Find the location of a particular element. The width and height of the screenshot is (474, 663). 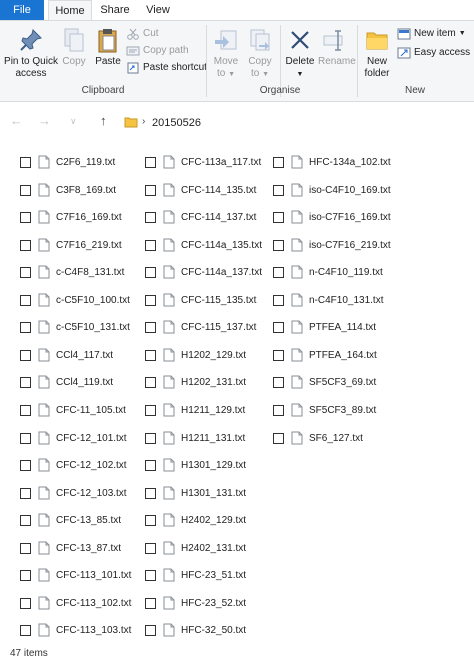

file-item: PTFEA_164.txt is located at coordinates (325, 355).